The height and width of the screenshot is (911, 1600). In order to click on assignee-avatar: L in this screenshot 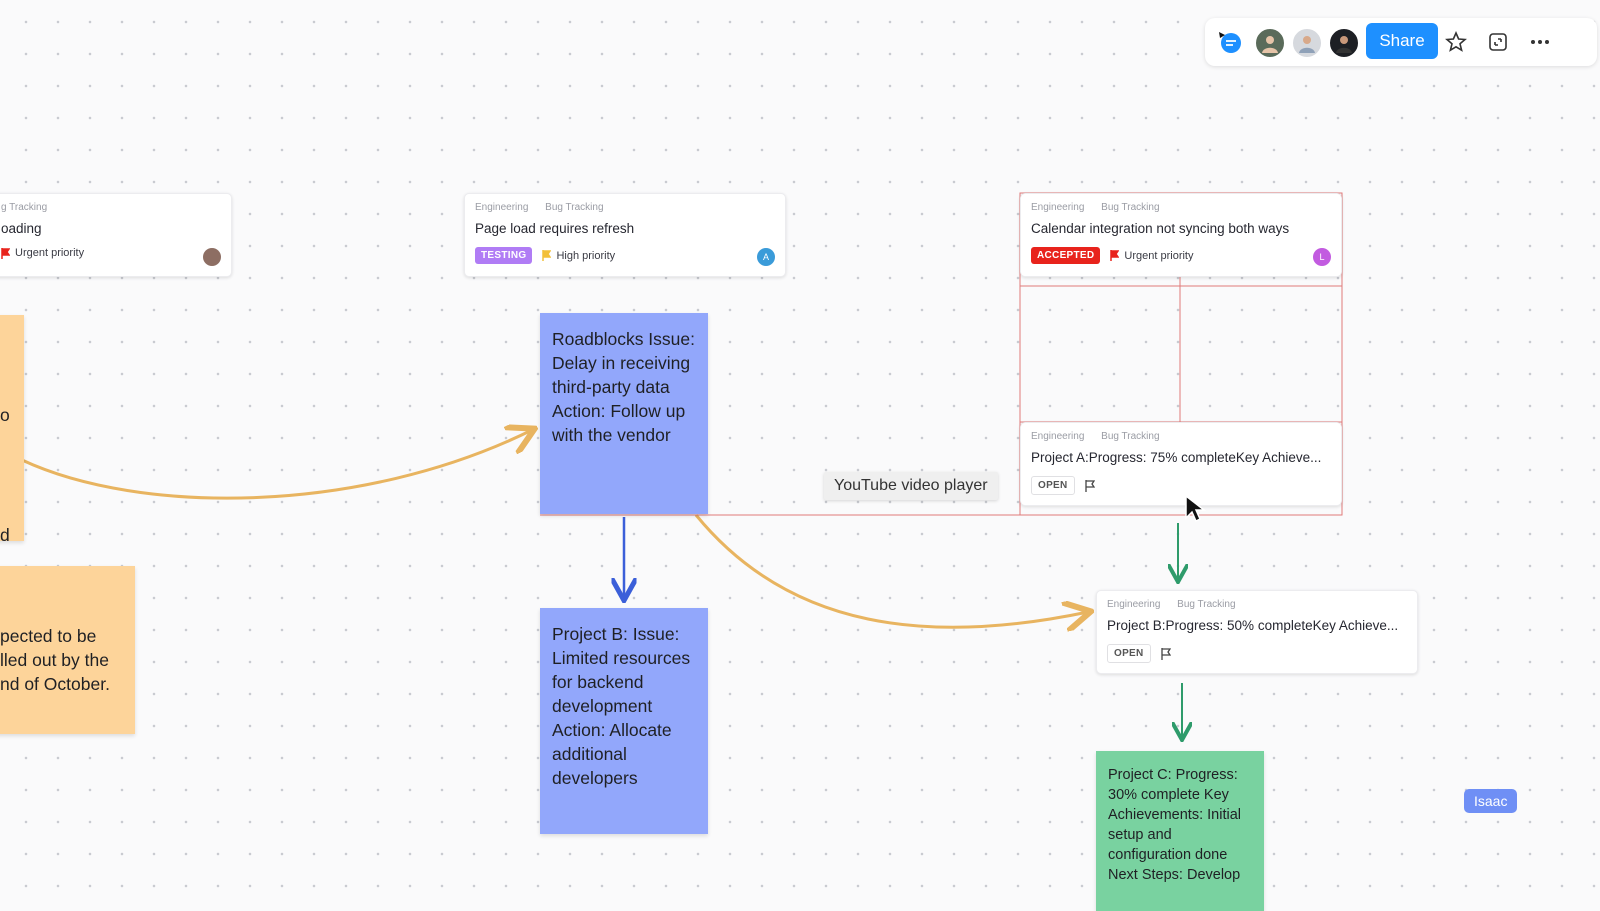, I will do `click(1322, 257)`.